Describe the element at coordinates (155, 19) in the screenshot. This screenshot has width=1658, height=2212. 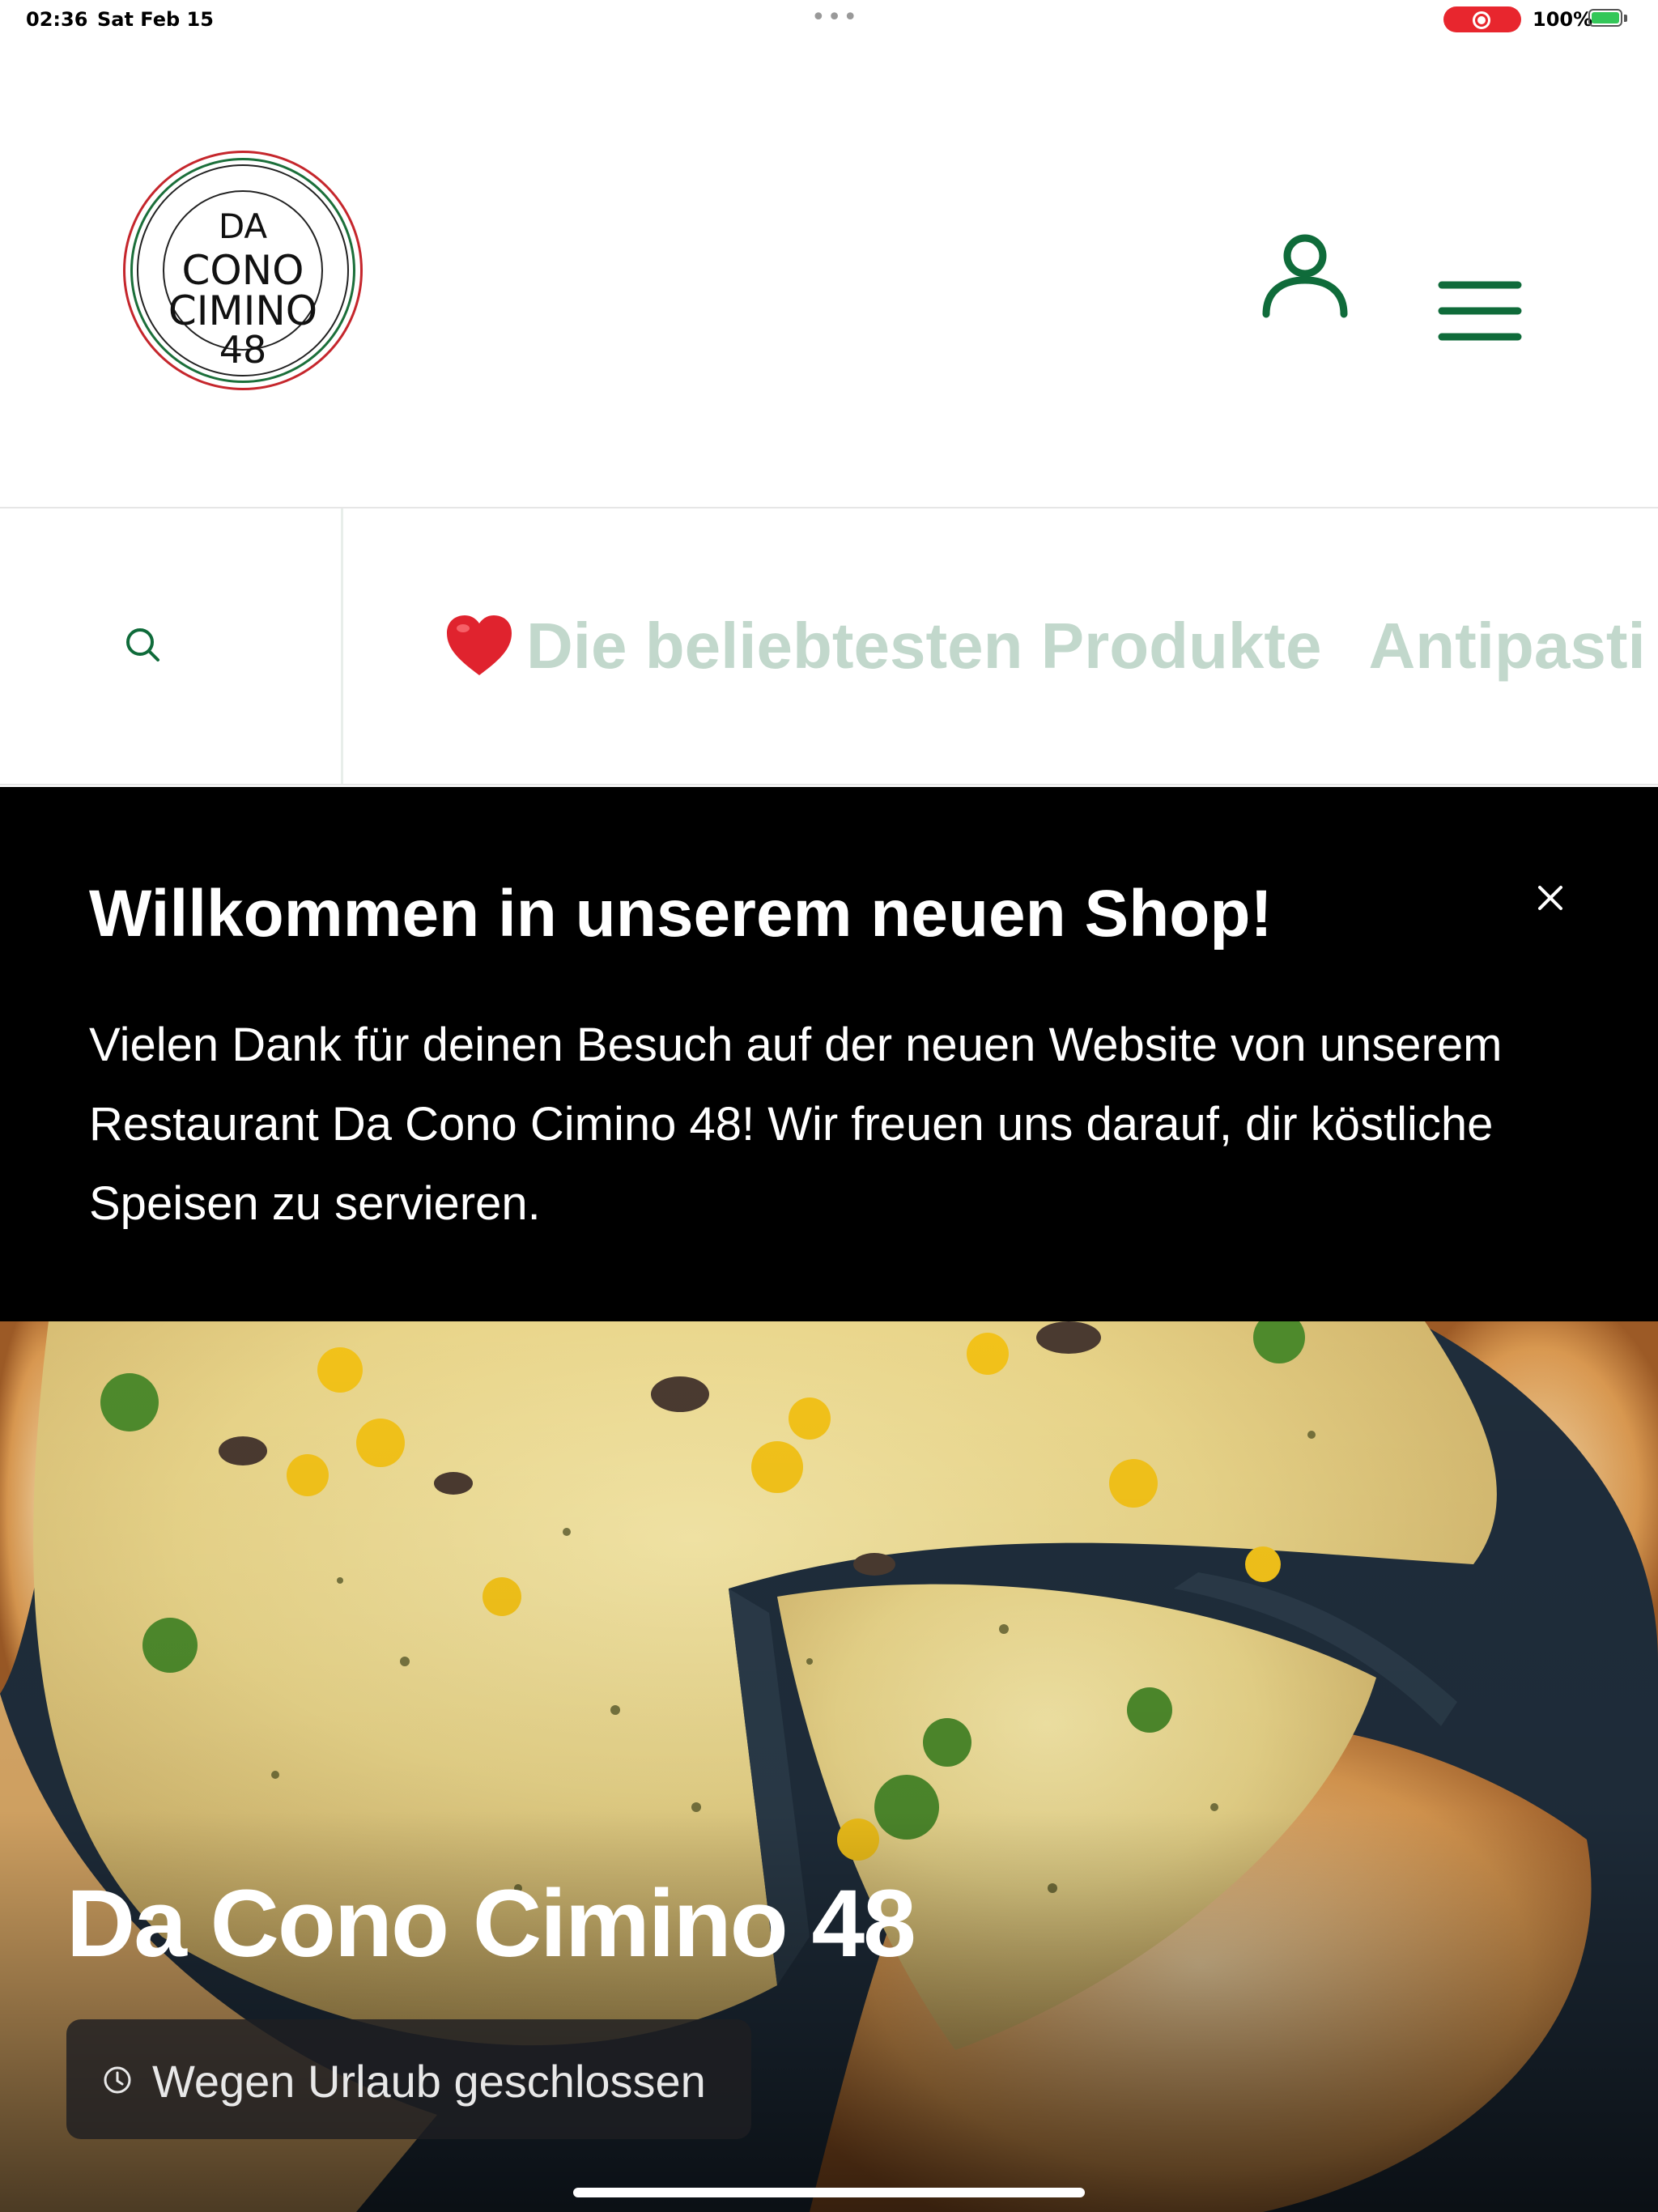
I see `status-date: Sat Feb 15` at that location.